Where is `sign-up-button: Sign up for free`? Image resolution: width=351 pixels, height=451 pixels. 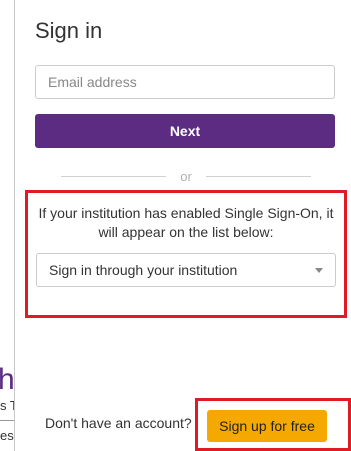 sign-up-button: Sign up for free is located at coordinates (267, 426).